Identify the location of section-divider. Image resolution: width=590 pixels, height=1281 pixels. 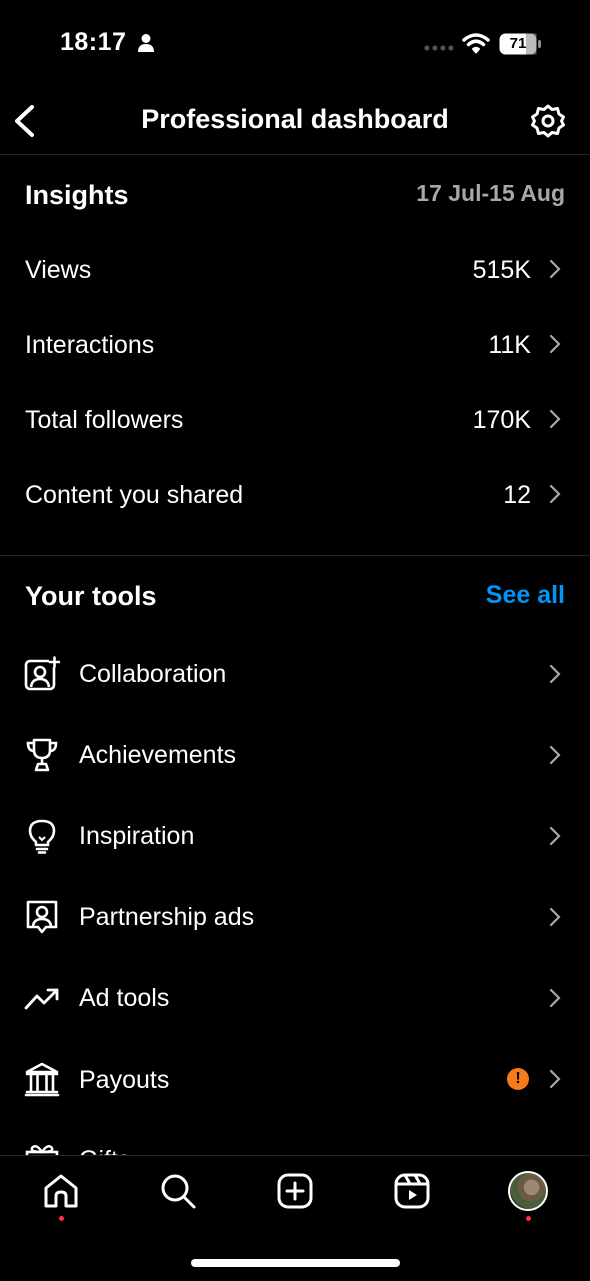
(295, 555).